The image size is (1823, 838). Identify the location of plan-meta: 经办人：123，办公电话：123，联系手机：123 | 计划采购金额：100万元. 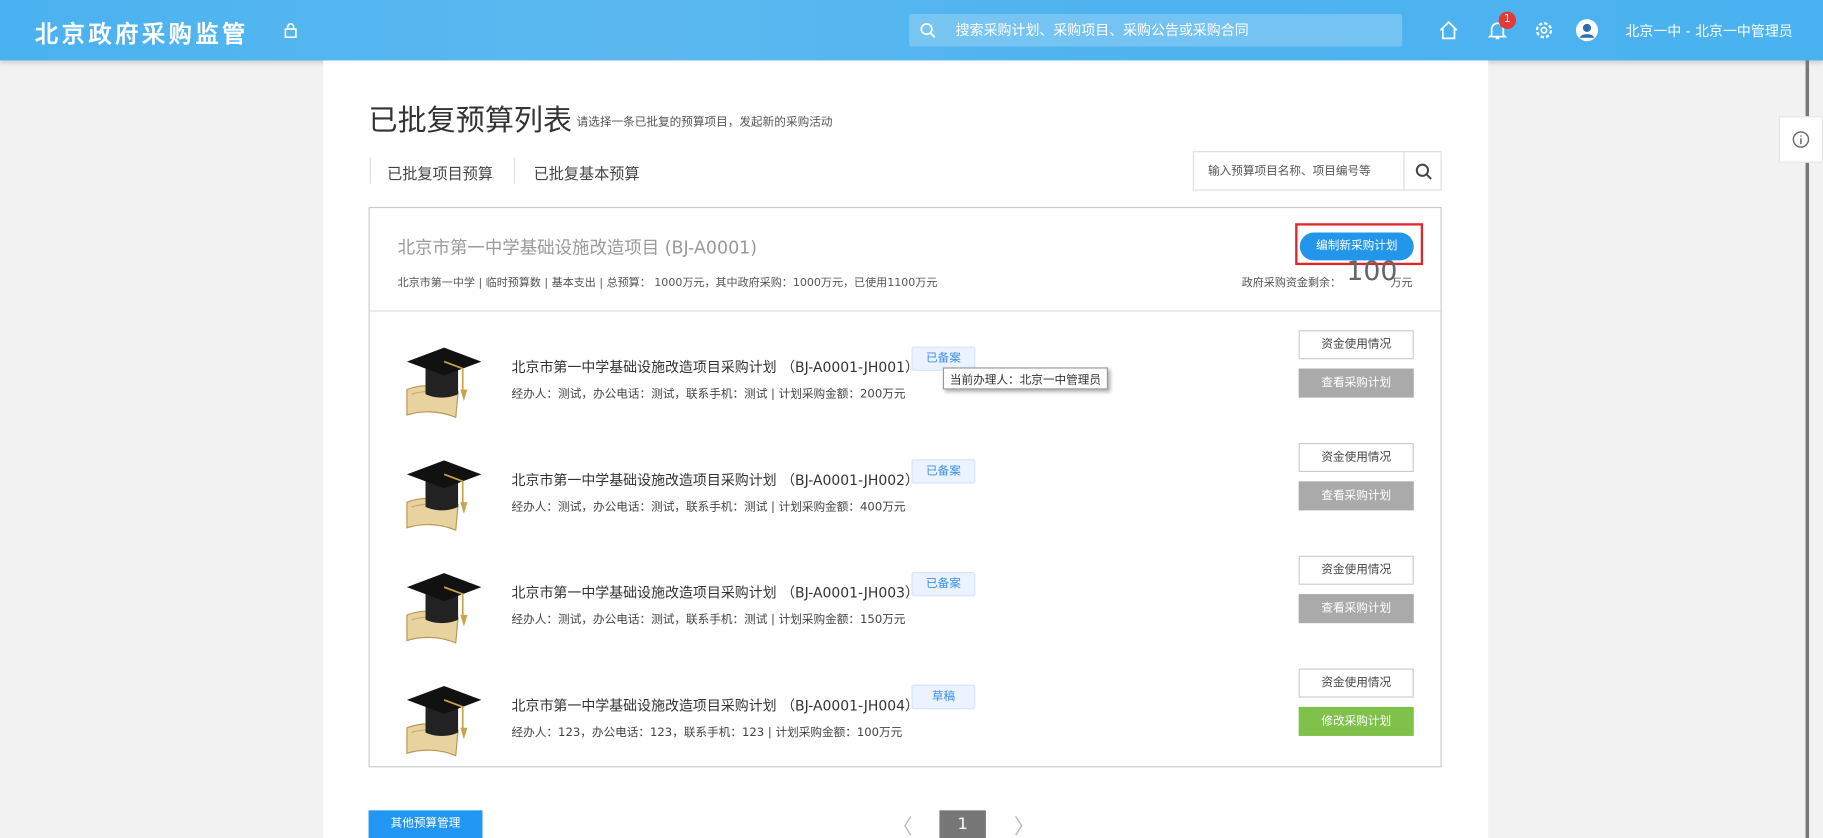
(707, 733).